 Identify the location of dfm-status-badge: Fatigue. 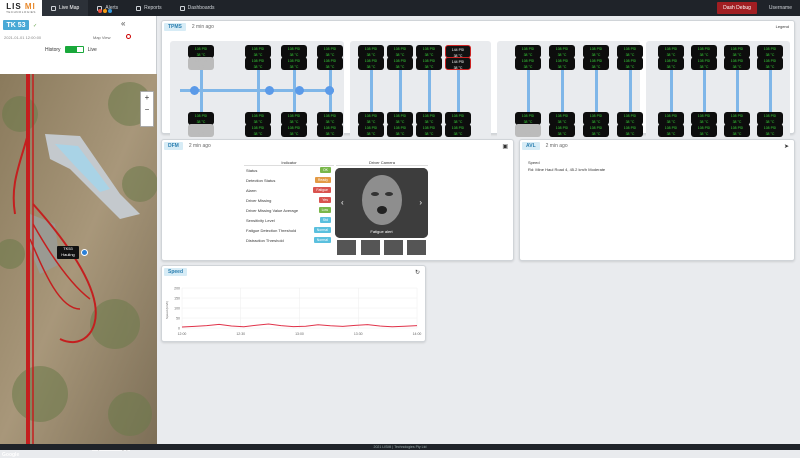
(322, 190).